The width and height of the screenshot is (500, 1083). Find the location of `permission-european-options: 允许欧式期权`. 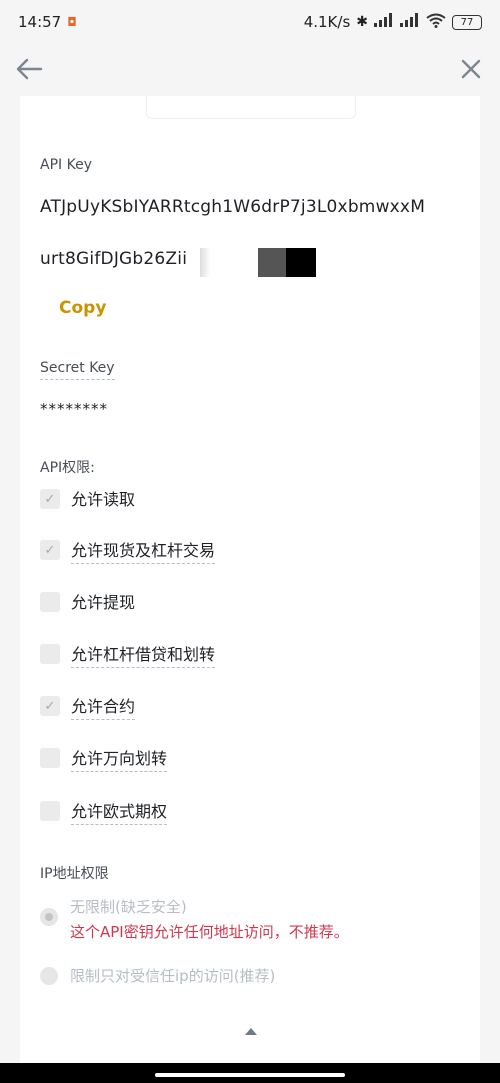

permission-european-options: 允许欧式期权 is located at coordinates (104, 811).